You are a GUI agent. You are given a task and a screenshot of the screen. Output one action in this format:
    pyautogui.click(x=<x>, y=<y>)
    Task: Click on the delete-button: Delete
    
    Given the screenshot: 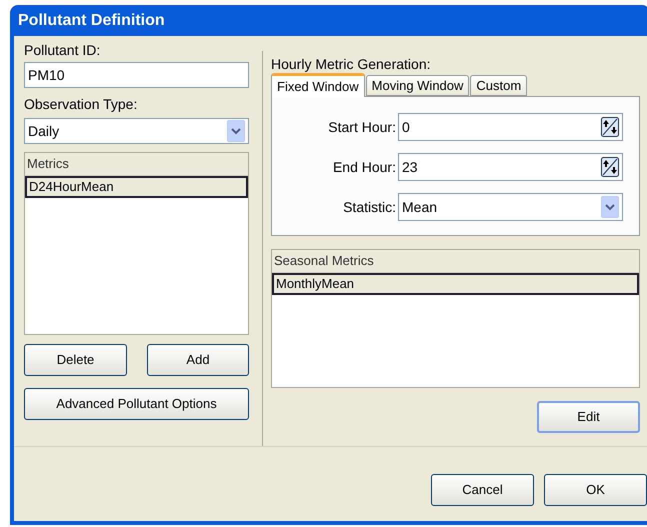 What is the action you would take?
    pyautogui.click(x=75, y=360)
    